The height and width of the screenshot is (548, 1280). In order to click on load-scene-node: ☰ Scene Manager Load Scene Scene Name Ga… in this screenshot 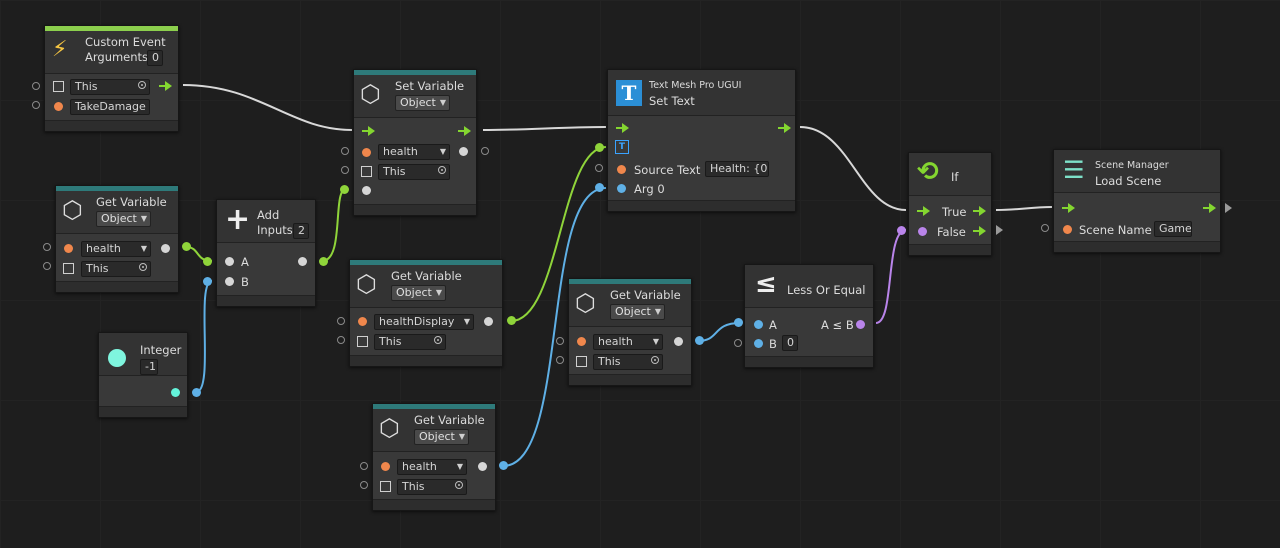, I will do `click(1137, 201)`.